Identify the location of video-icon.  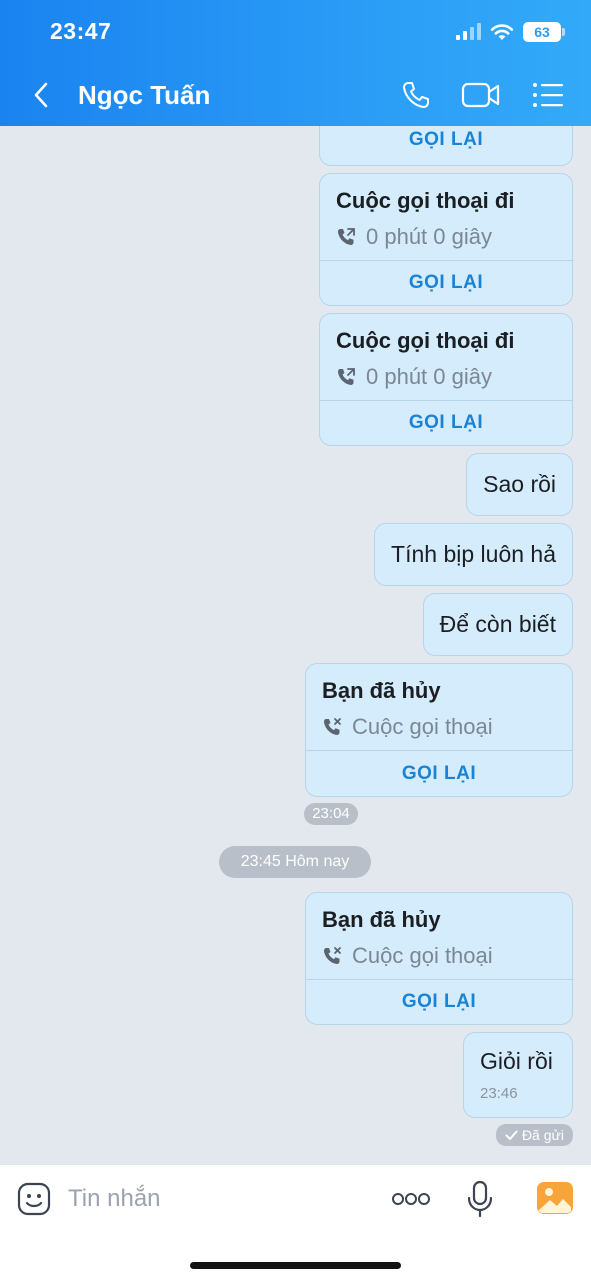
(480, 95).